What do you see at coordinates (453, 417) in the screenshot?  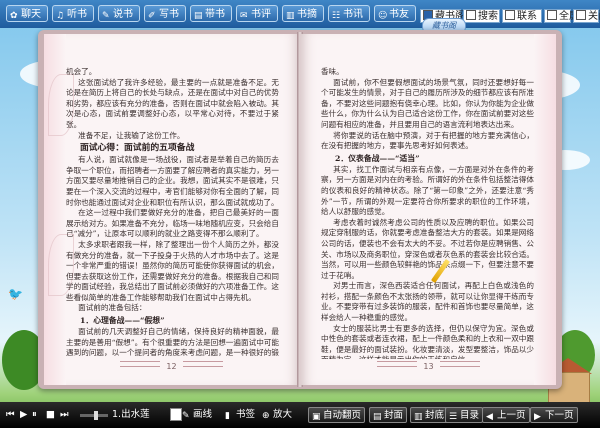 I see `toc-icon: ☰` at bounding box center [453, 417].